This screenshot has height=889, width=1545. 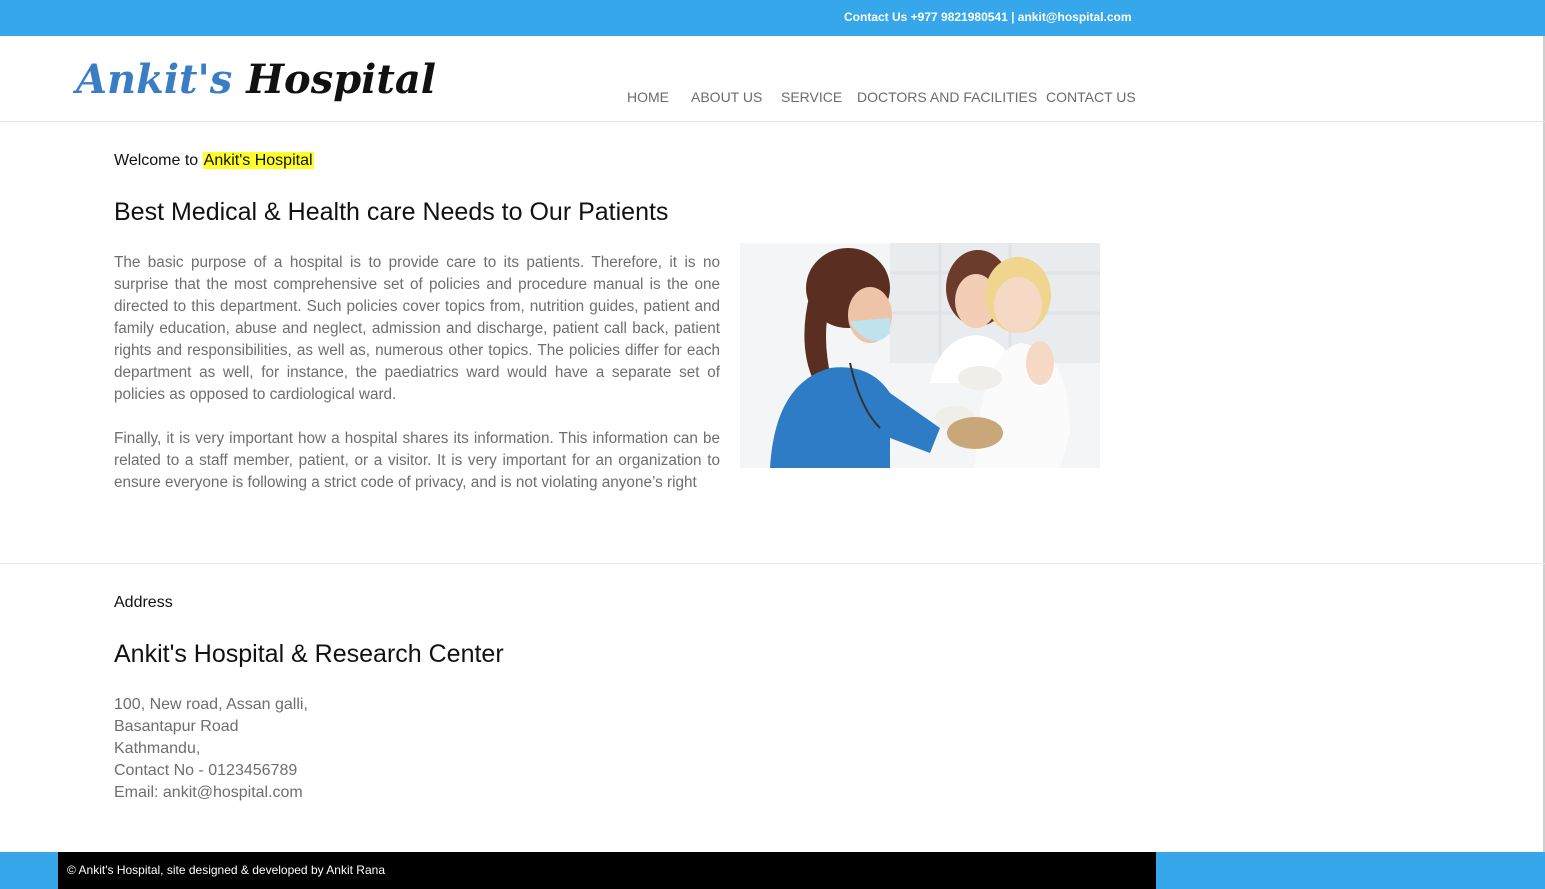 I want to click on address-label: Address, so click(x=143, y=602).